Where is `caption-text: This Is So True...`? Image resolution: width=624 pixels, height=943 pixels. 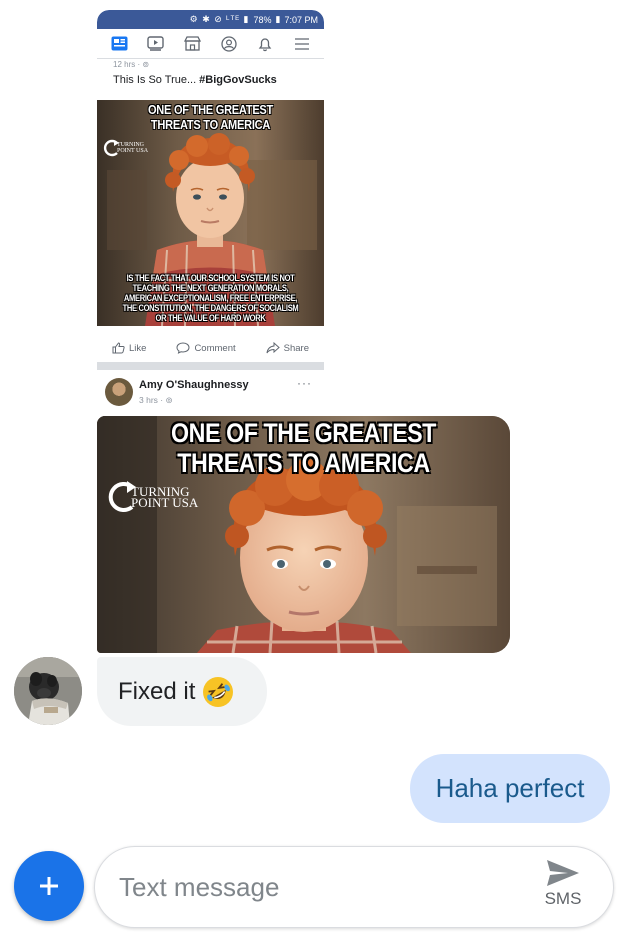
caption-text: This Is So True... is located at coordinates (155, 80).